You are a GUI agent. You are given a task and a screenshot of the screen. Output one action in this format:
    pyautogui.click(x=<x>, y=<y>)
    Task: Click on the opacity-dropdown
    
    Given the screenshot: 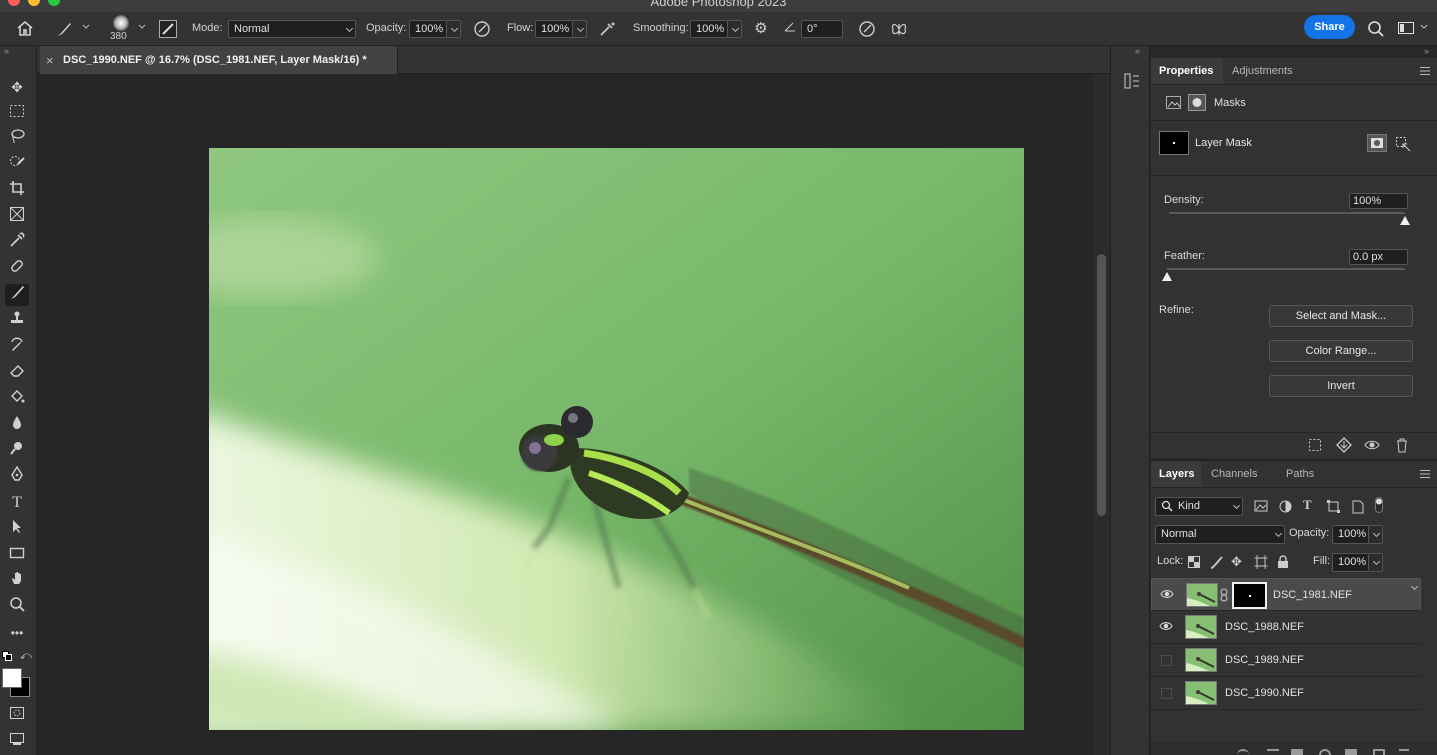 What is the action you would take?
    pyautogui.click(x=454, y=29)
    